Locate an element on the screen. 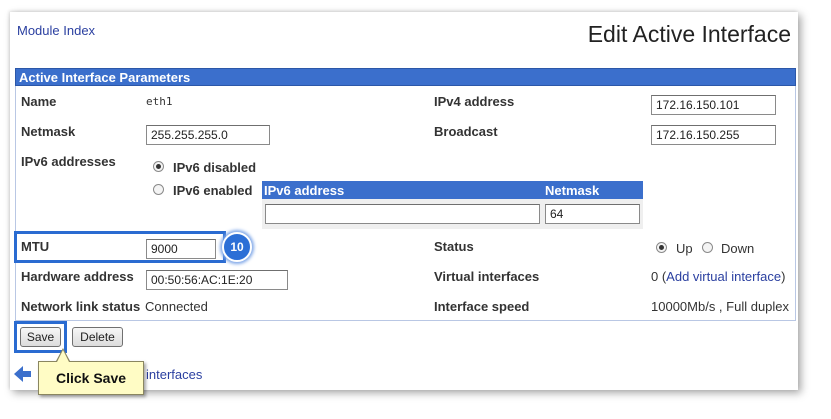 Image resolution: width=831 pixels, height=419 pixels. speed-value: 10000Mb/s , Full duplex is located at coordinates (720, 306).